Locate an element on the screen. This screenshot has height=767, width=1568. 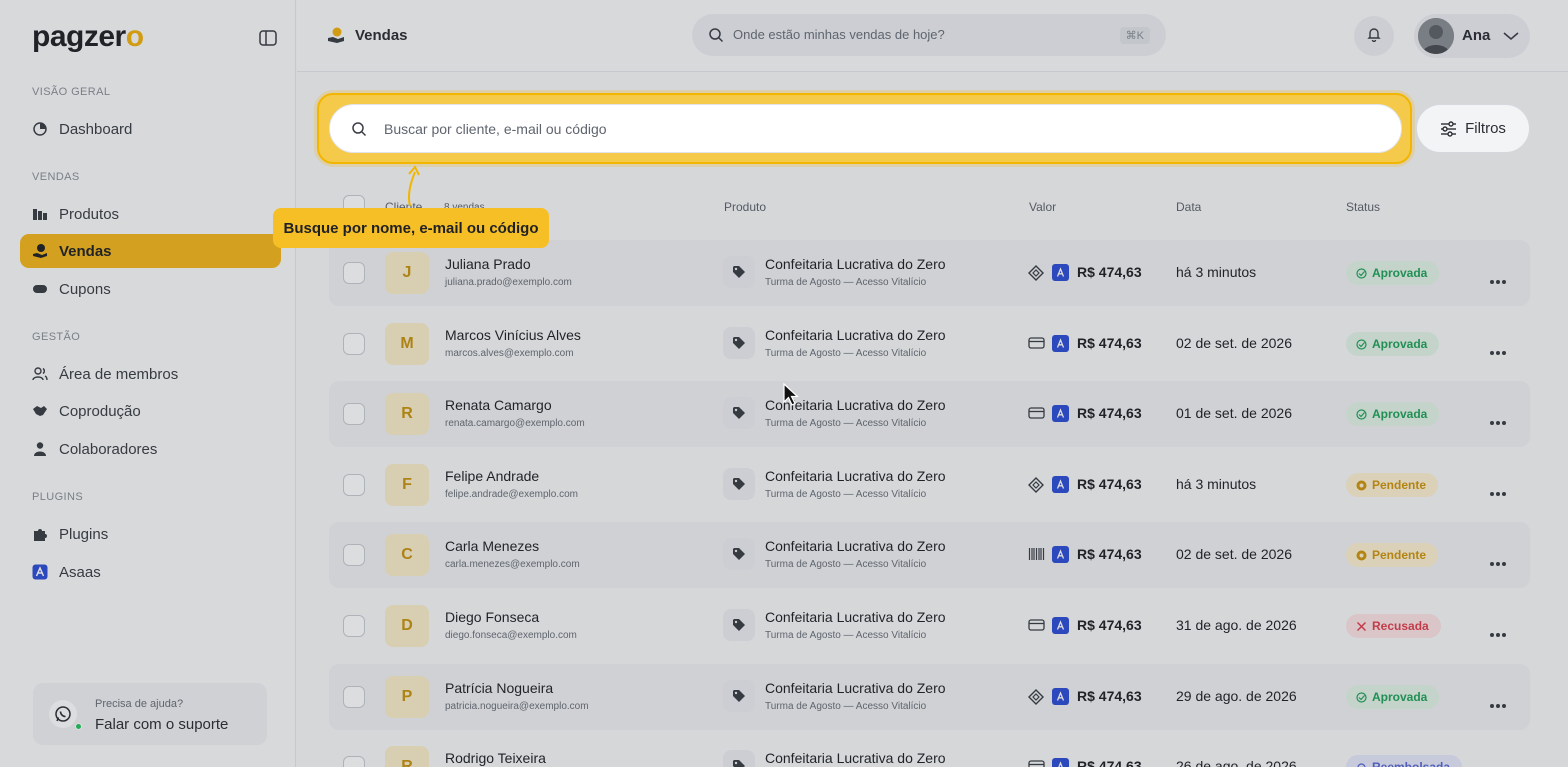
sidebar-item-sales: Vendas is located at coordinates (150, 251).